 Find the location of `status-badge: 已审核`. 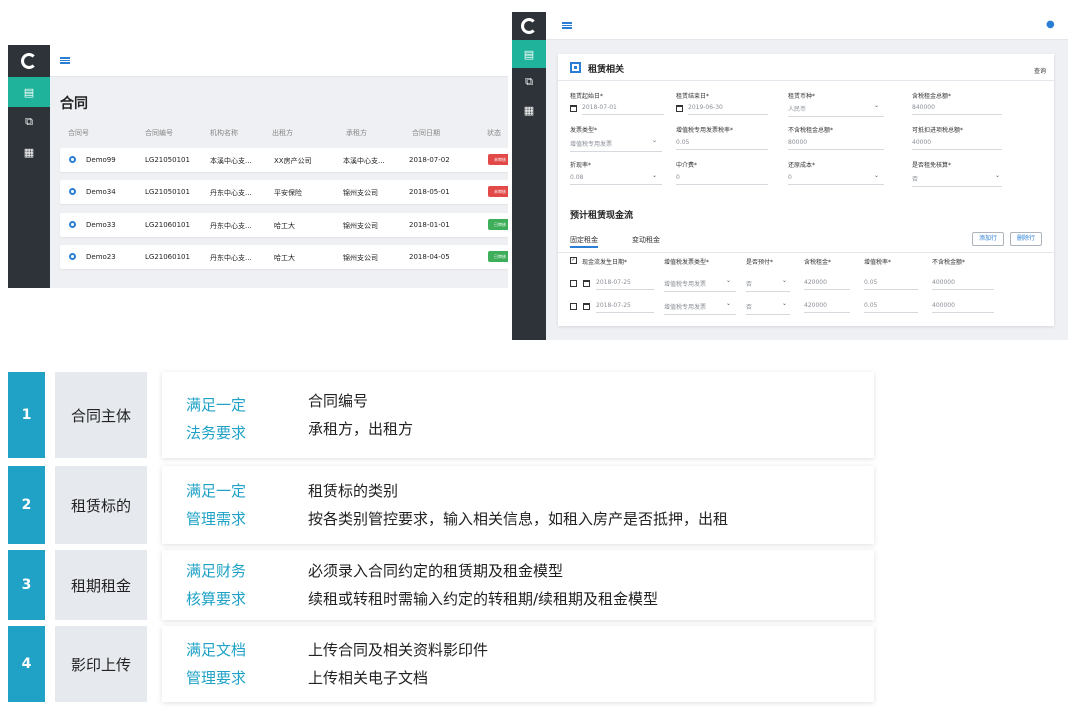

status-badge: 已审核 is located at coordinates (498, 256).